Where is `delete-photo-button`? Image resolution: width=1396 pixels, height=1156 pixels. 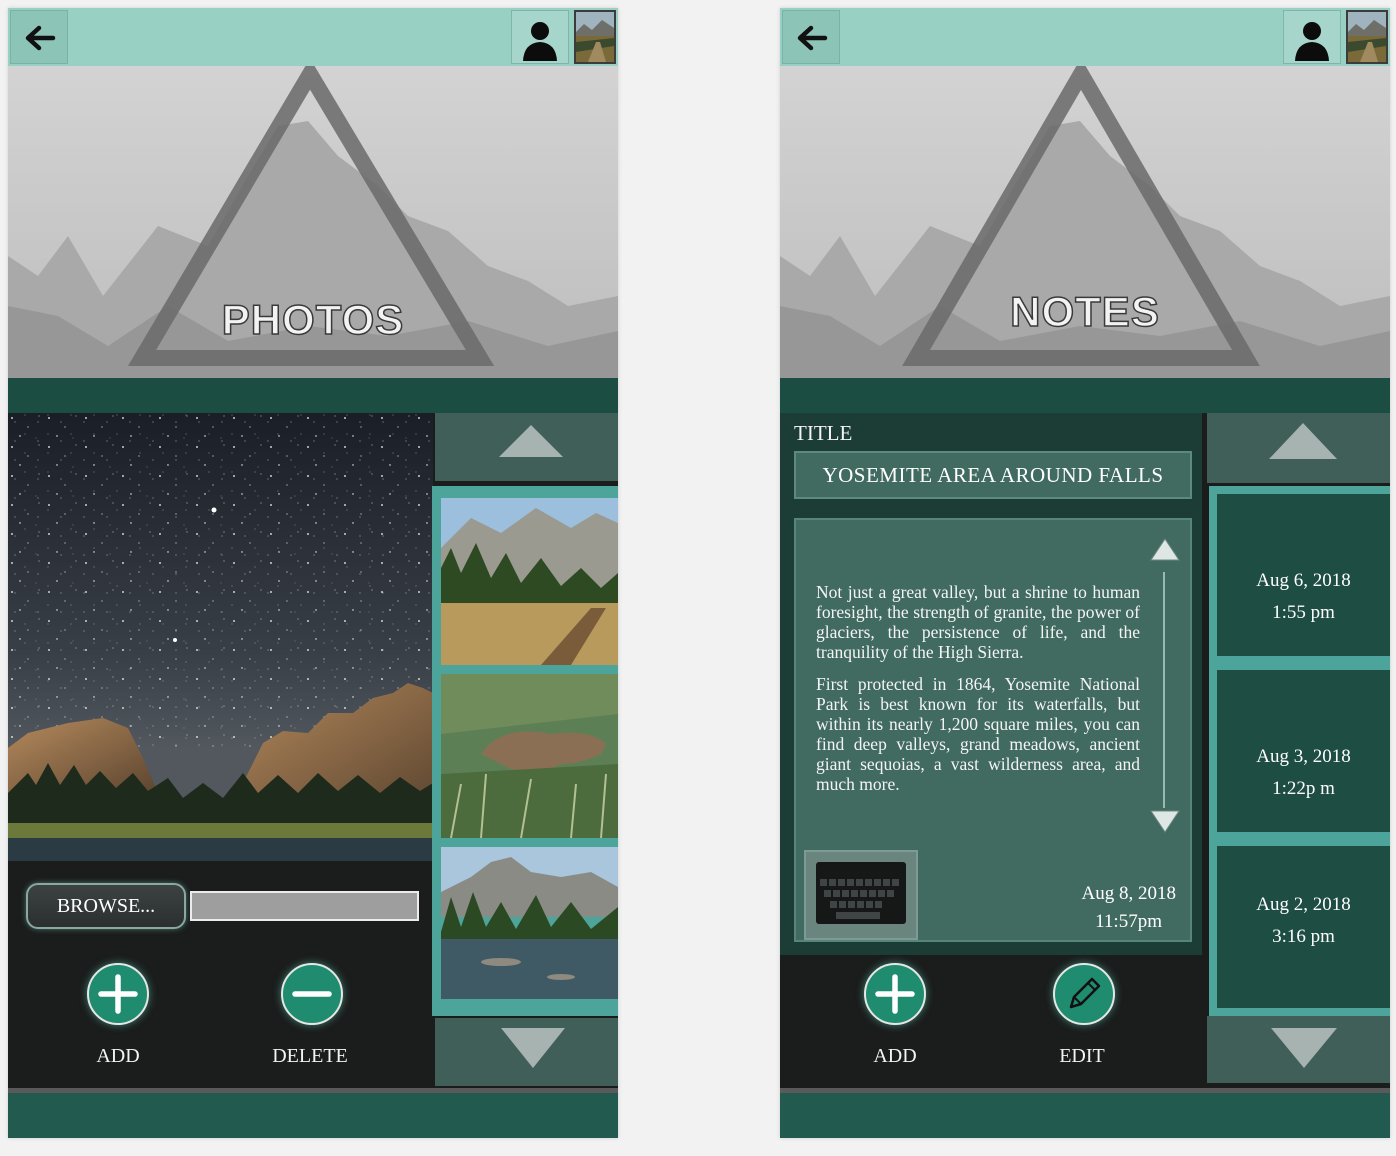
delete-photo-button is located at coordinates (312, 994).